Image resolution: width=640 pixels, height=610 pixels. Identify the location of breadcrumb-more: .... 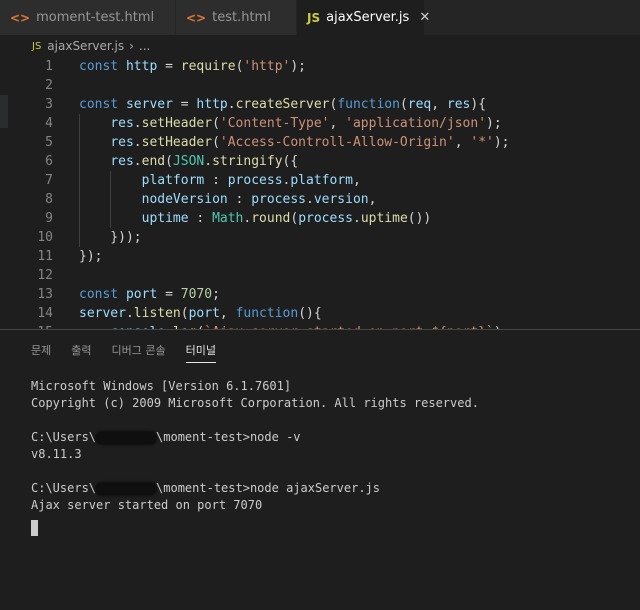
(144, 46).